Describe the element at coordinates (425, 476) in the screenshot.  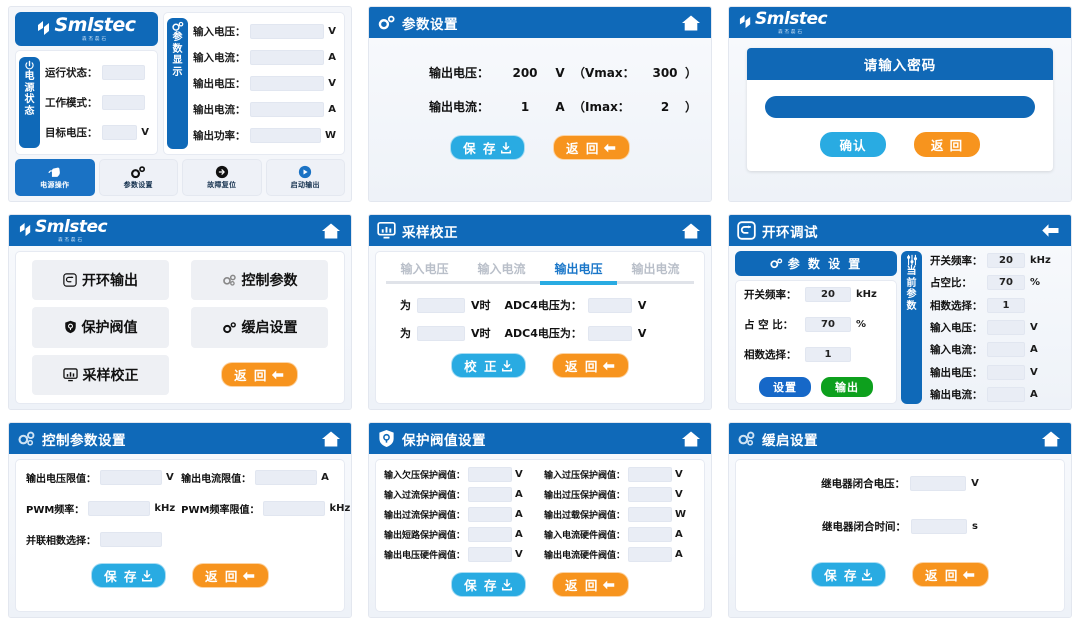
I see `row-input-undervoltage-label: 输入欠压保护阀值：` at that location.